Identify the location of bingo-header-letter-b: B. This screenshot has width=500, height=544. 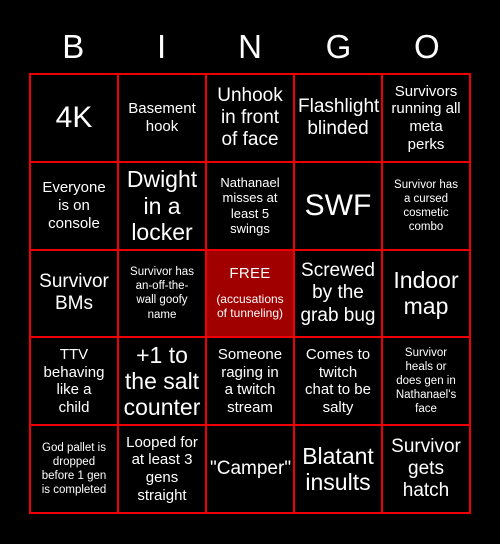
(73, 46).